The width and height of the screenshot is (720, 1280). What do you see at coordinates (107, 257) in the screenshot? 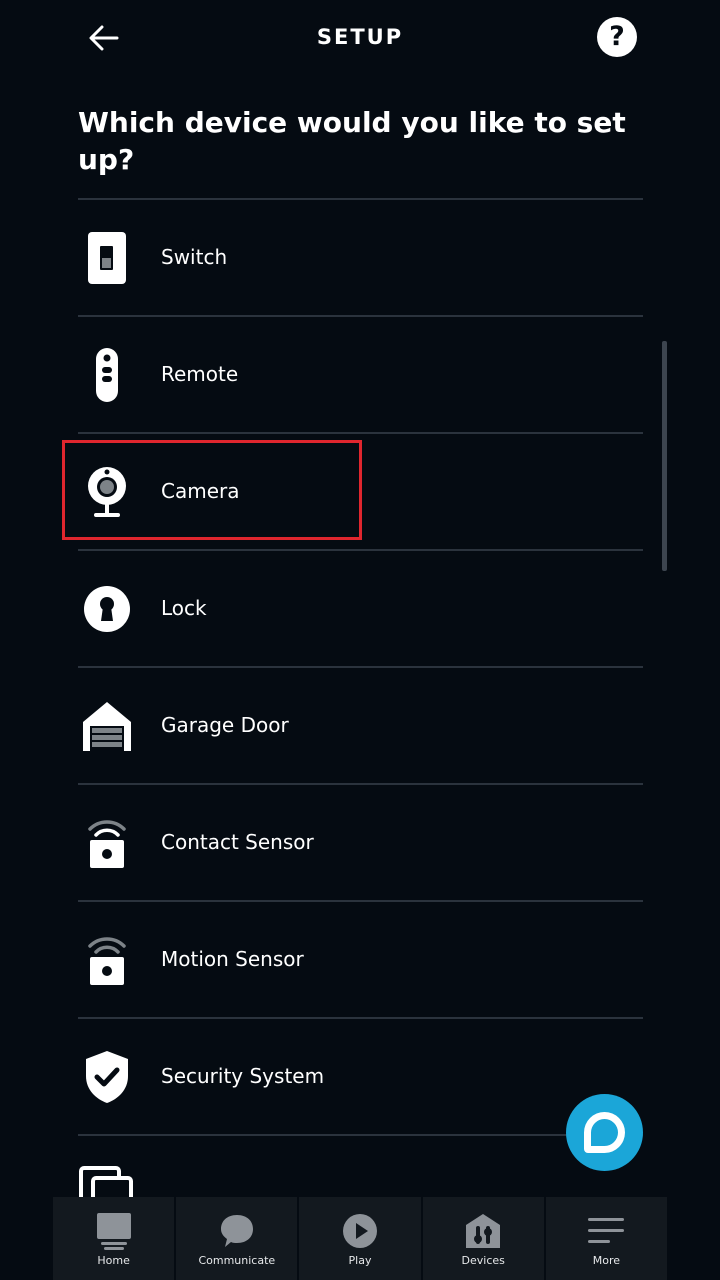
I see `switch-icon` at bounding box center [107, 257].